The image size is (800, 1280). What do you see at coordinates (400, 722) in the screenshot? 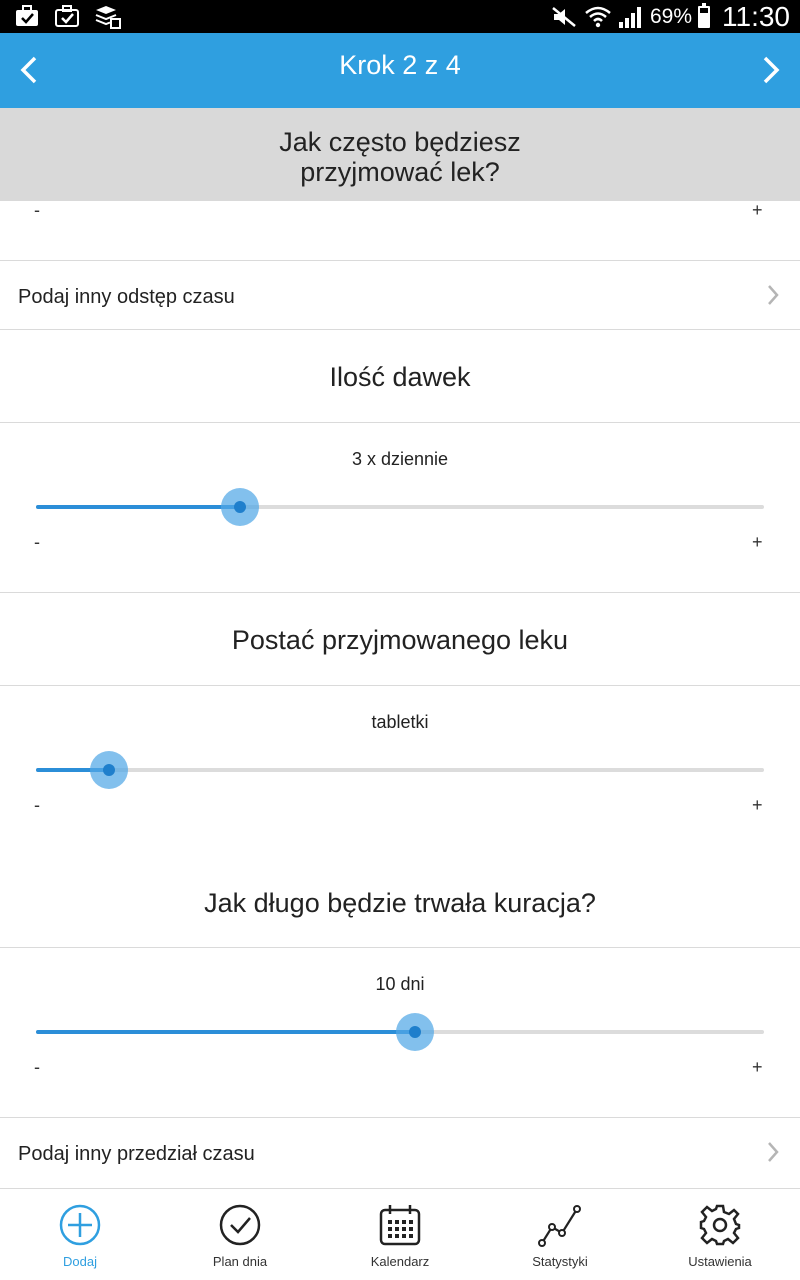
I see `form-value: tabletki` at bounding box center [400, 722].